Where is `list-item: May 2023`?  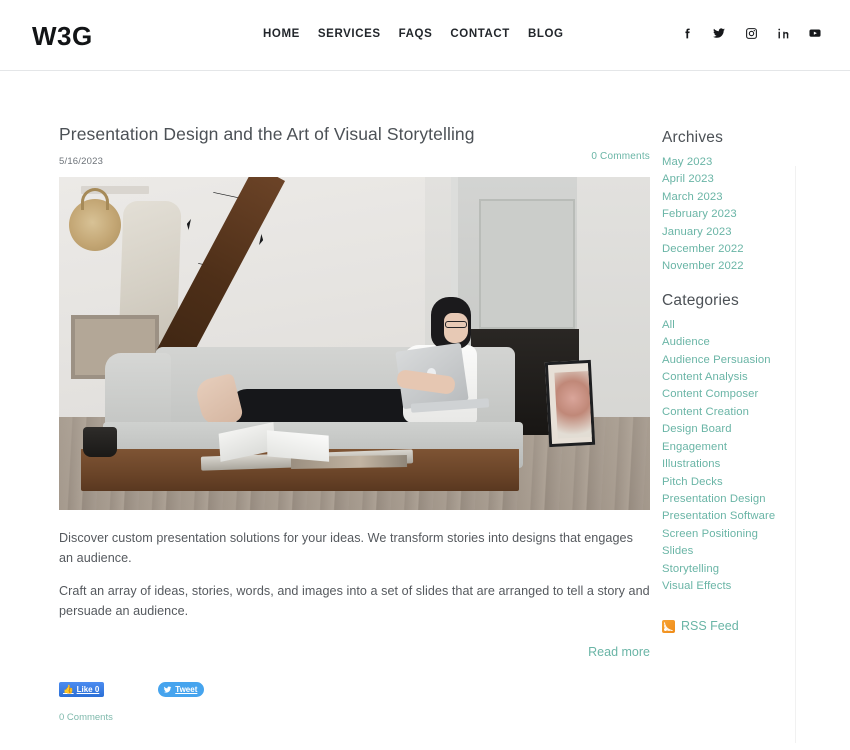 list-item: May 2023 is located at coordinates (756, 161).